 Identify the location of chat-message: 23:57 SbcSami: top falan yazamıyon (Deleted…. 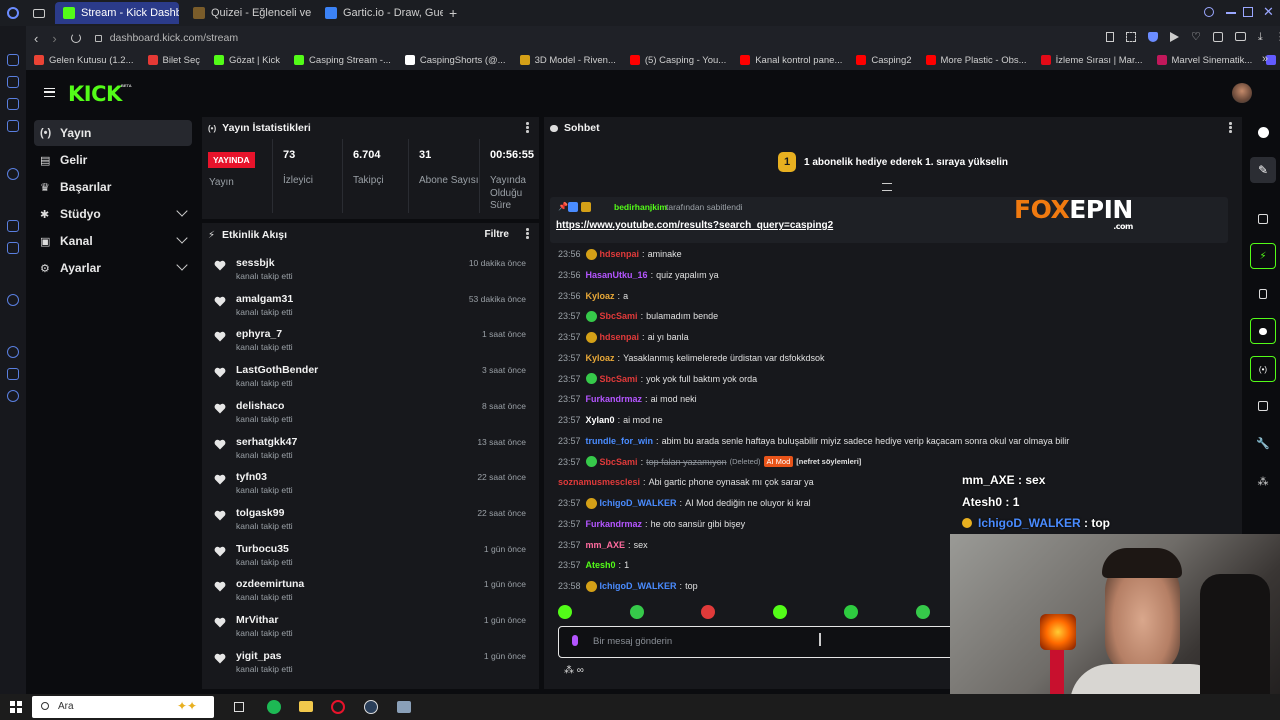
(709, 462).